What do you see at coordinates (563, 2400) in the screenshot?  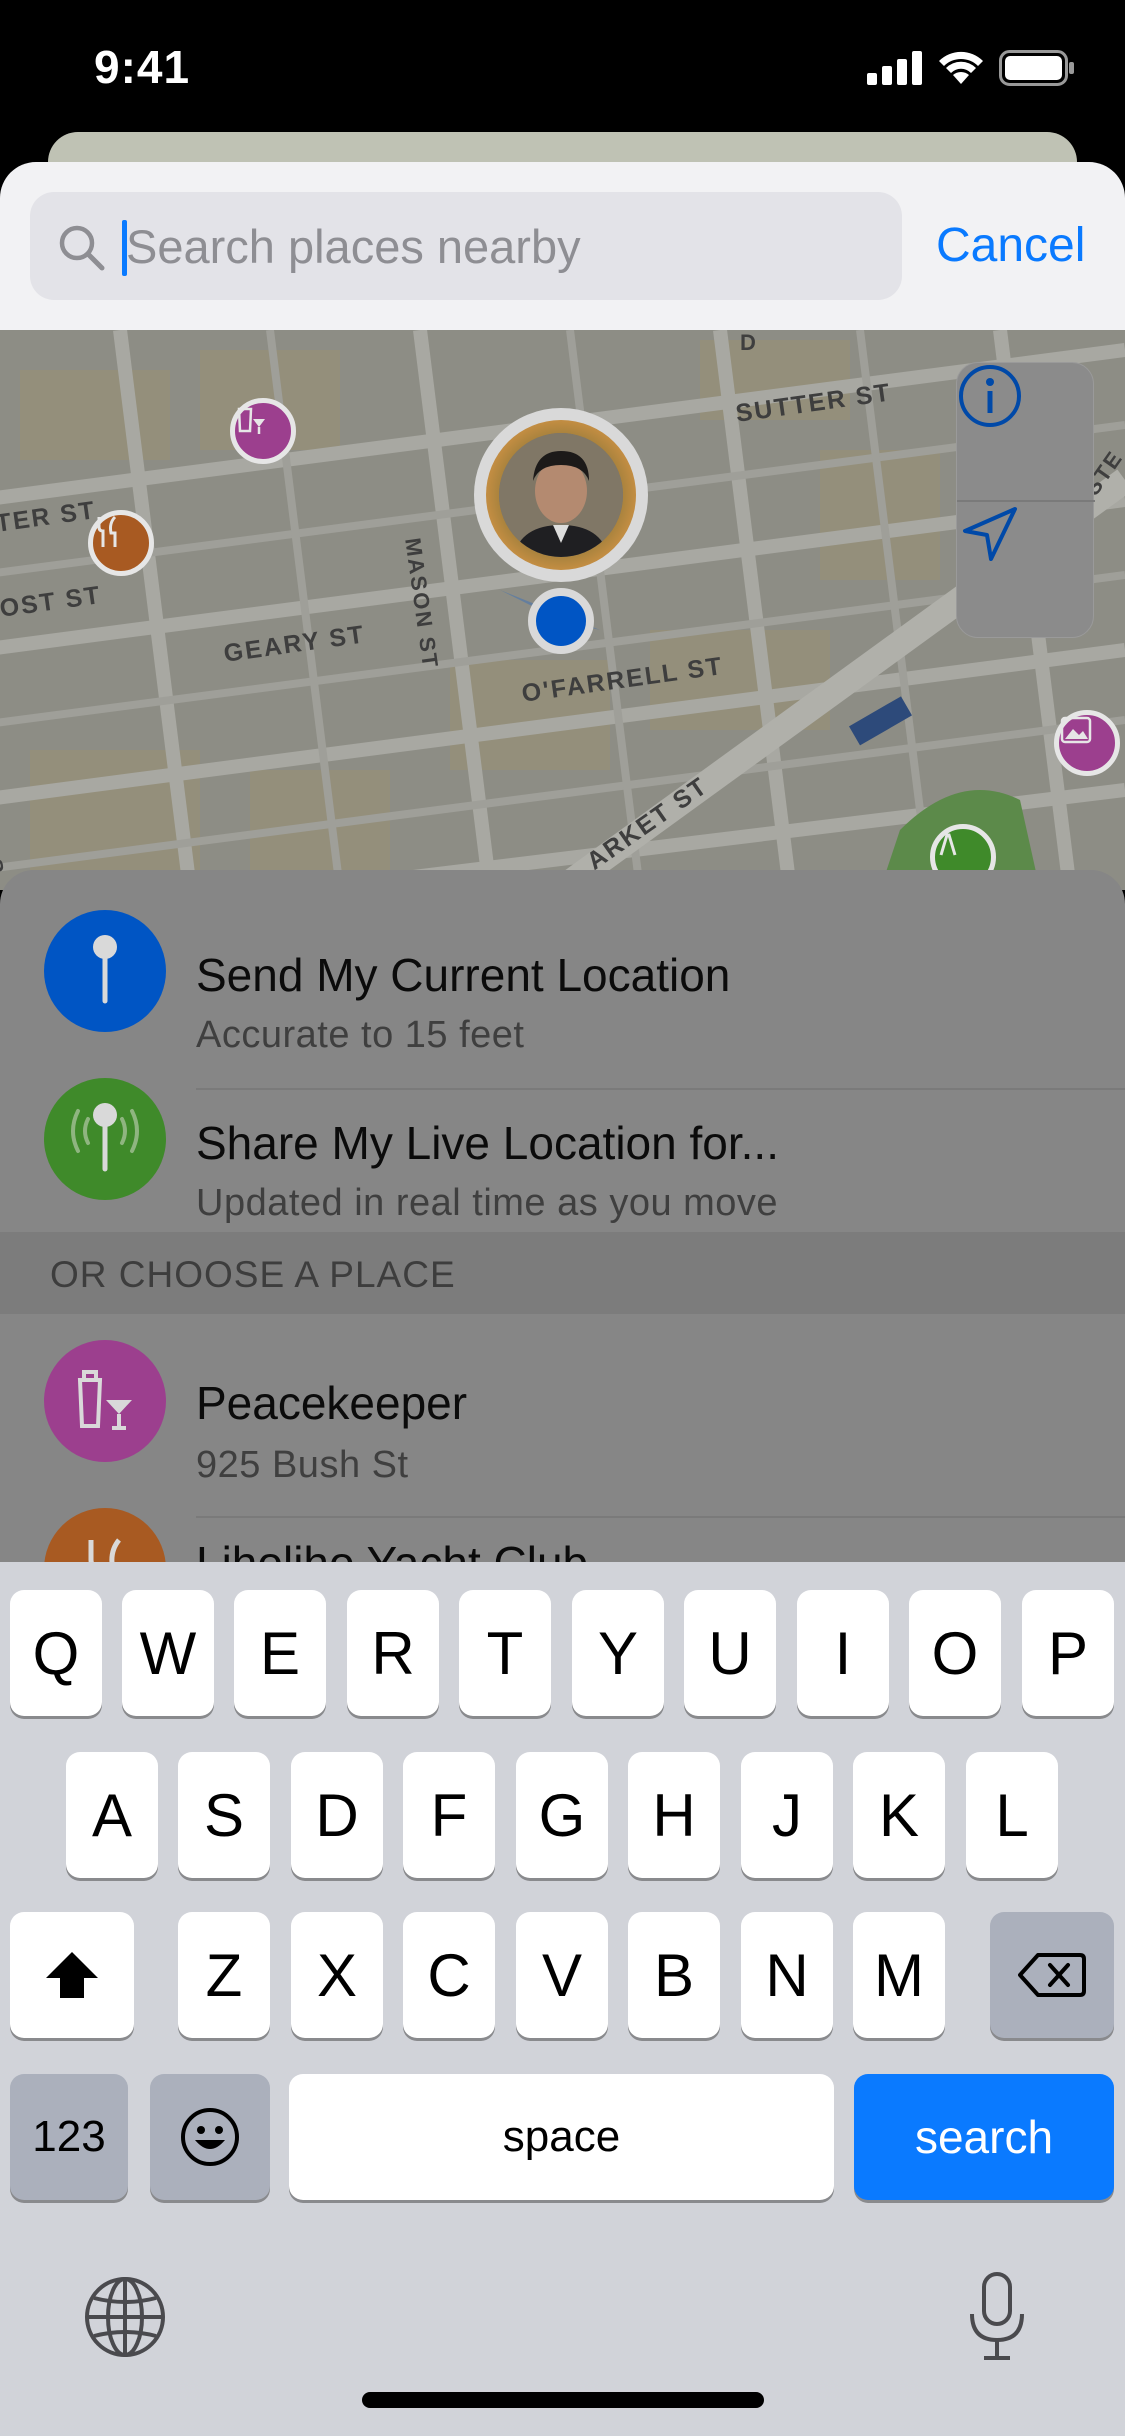 I see `home-indicator` at bounding box center [563, 2400].